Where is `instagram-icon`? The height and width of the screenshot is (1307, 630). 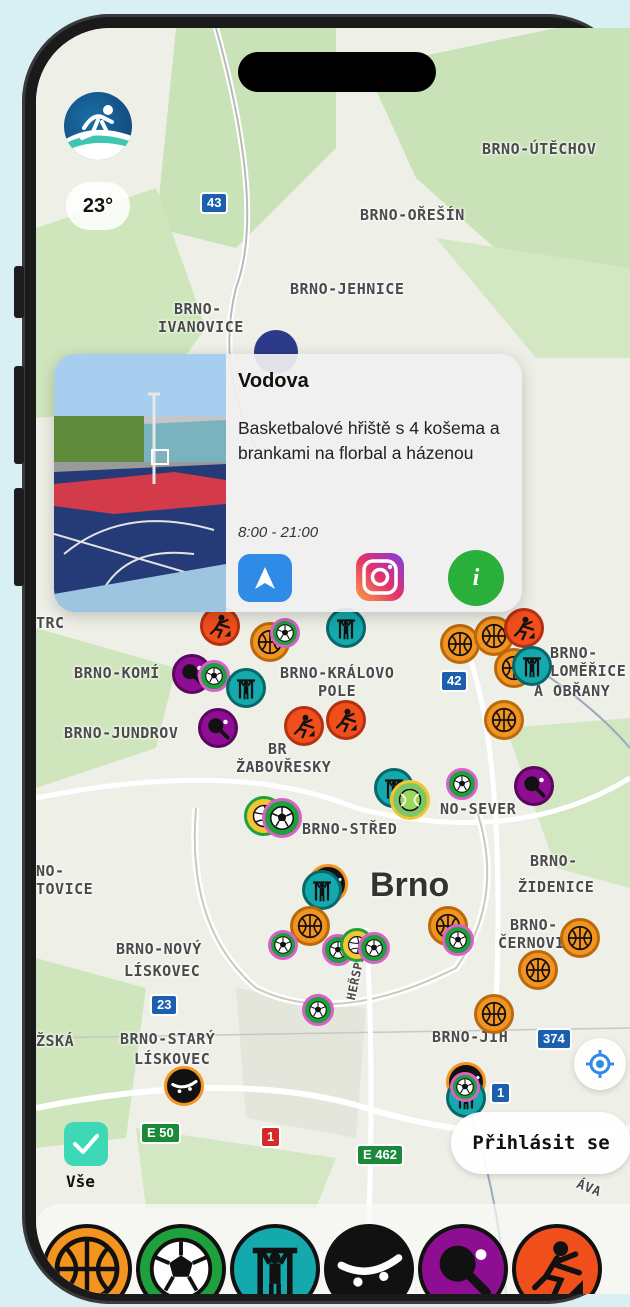
instagram-icon is located at coordinates (380, 577).